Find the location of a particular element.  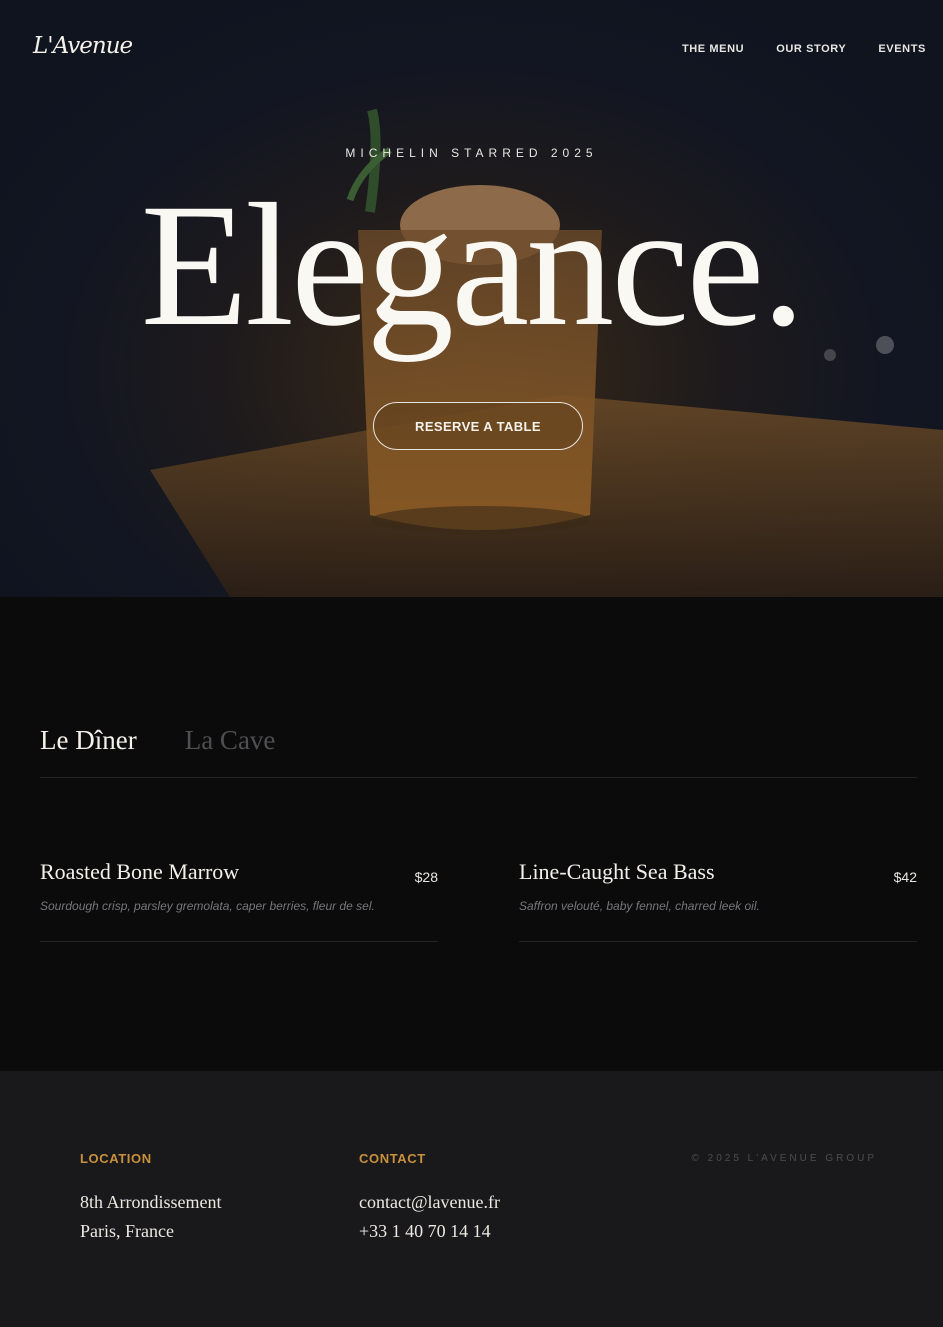

nav-link-the-menu: THE MENU is located at coordinates (713, 49).